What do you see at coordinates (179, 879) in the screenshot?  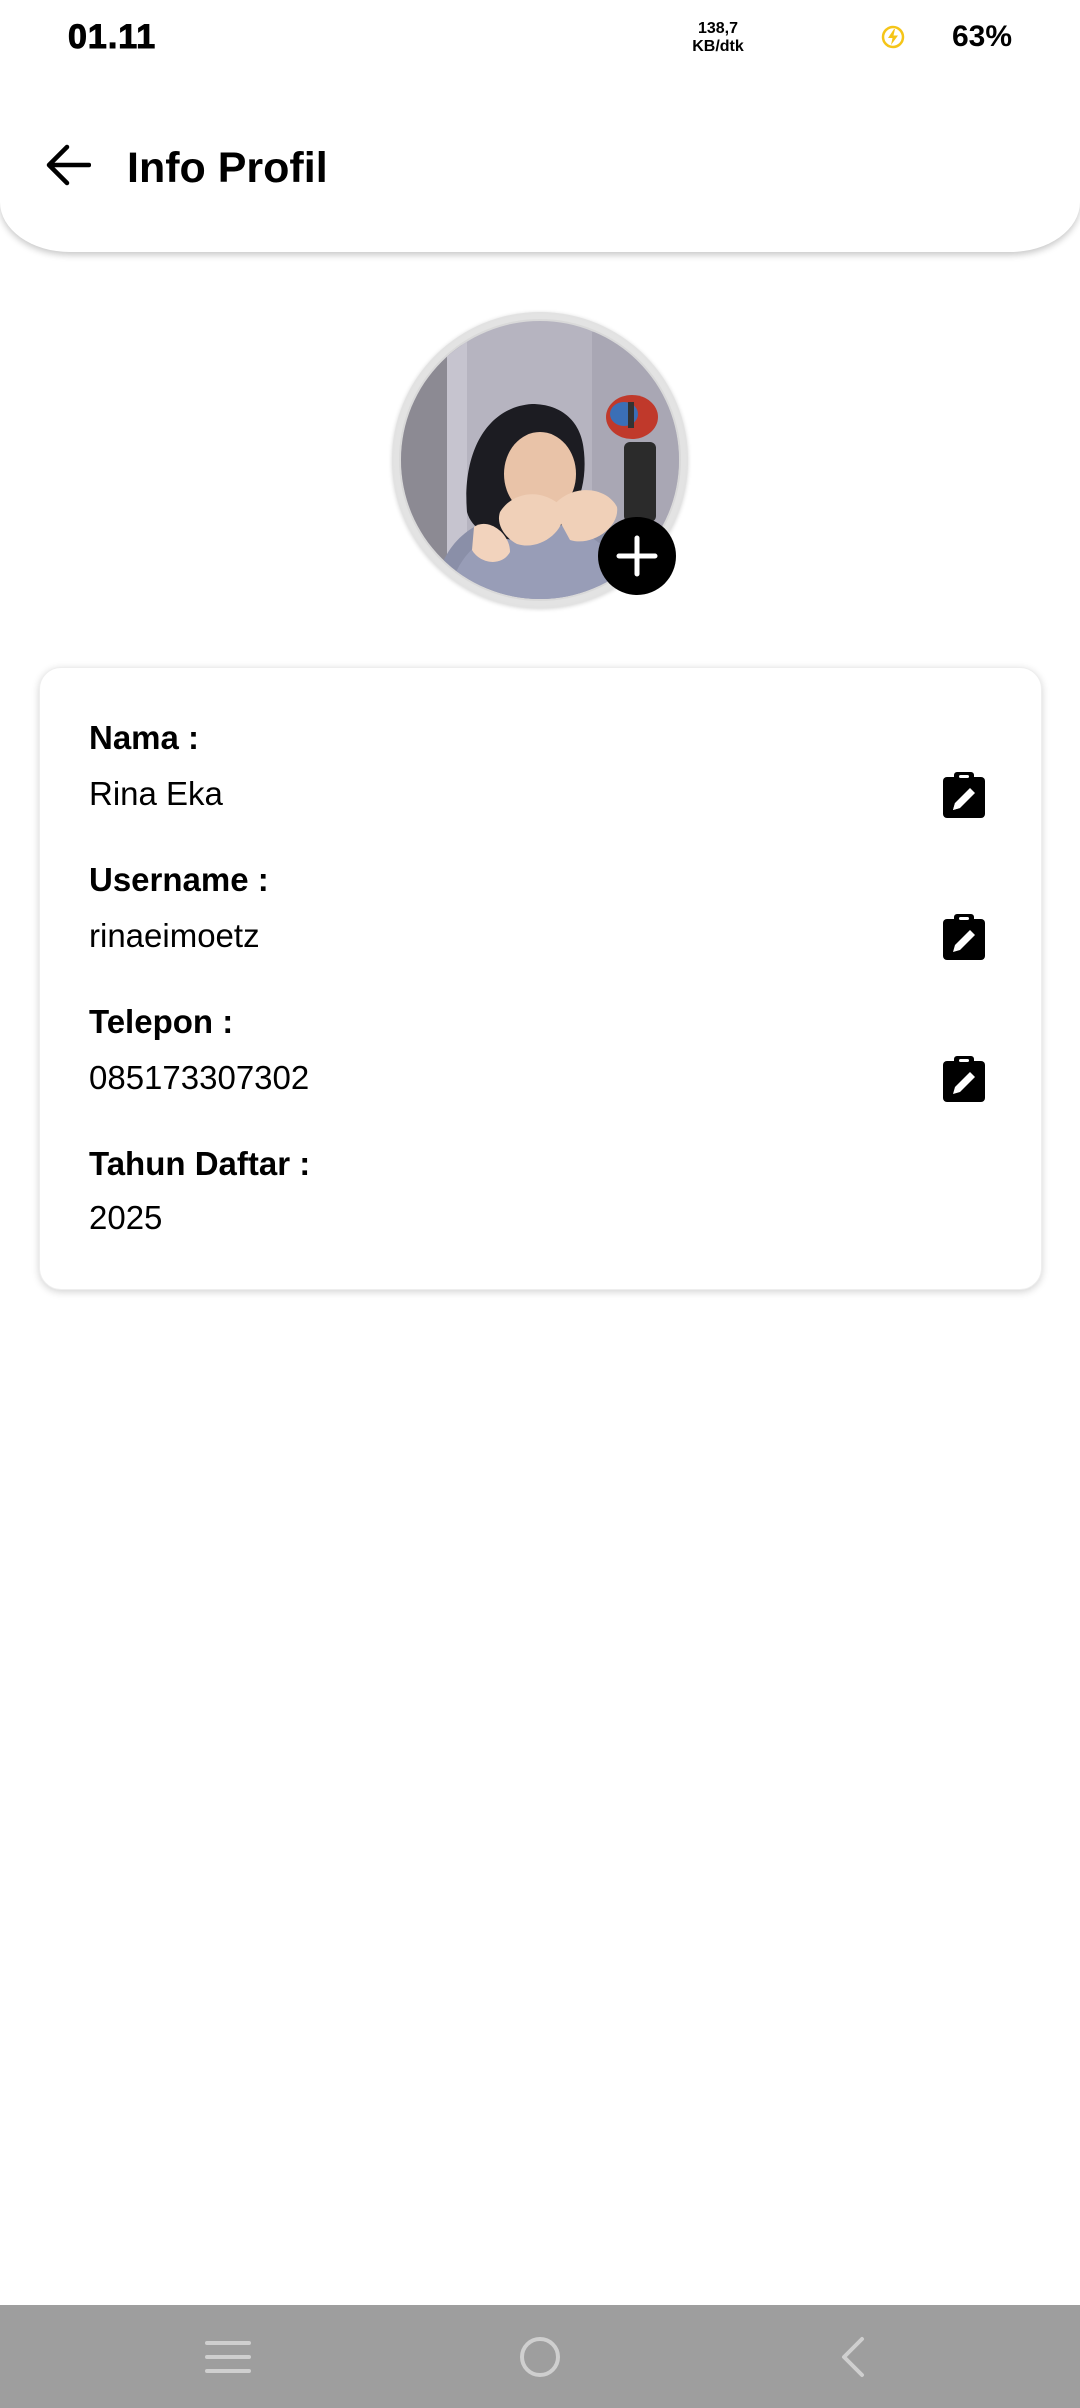 I see `username-label: Username :` at bounding box center [179, 879].